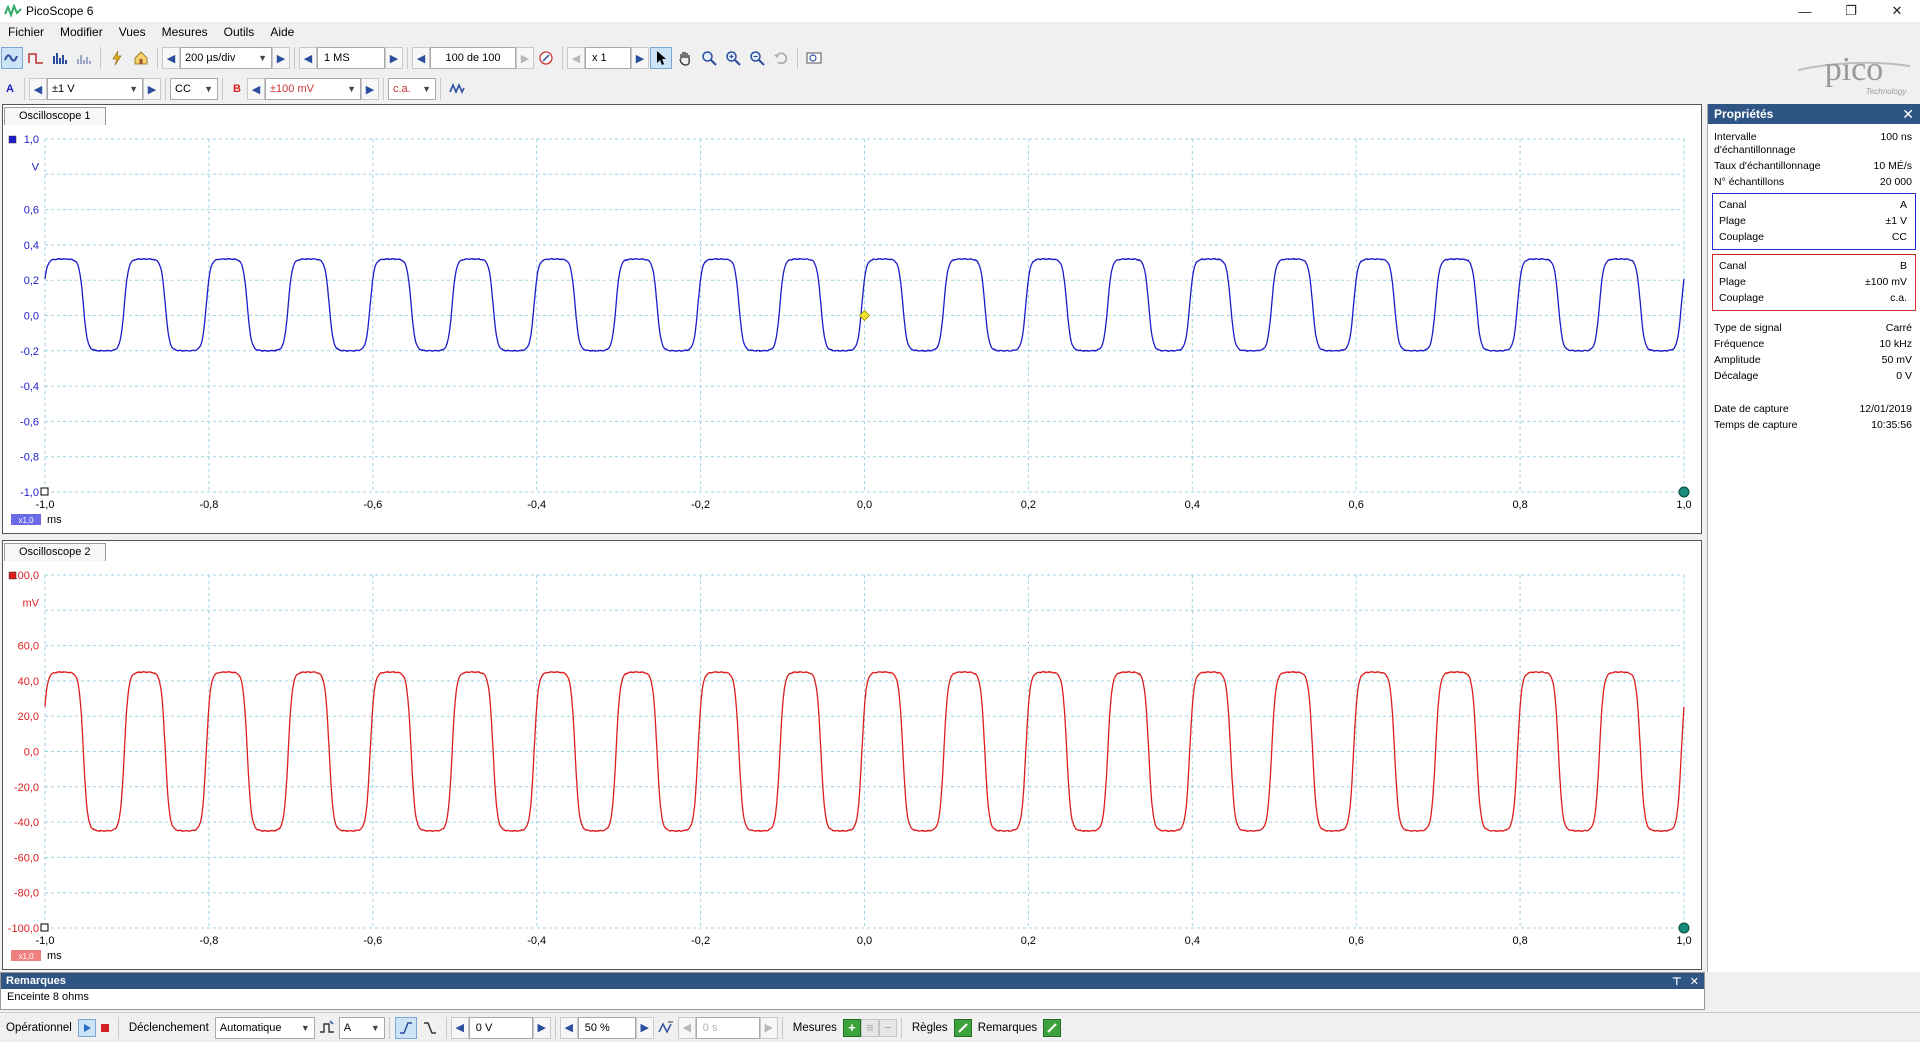 The image size is (1920, 1042). Describe the element at coordinates (308, 58) in the screenshot. I see `samples-prev-button: ◀` at that location.